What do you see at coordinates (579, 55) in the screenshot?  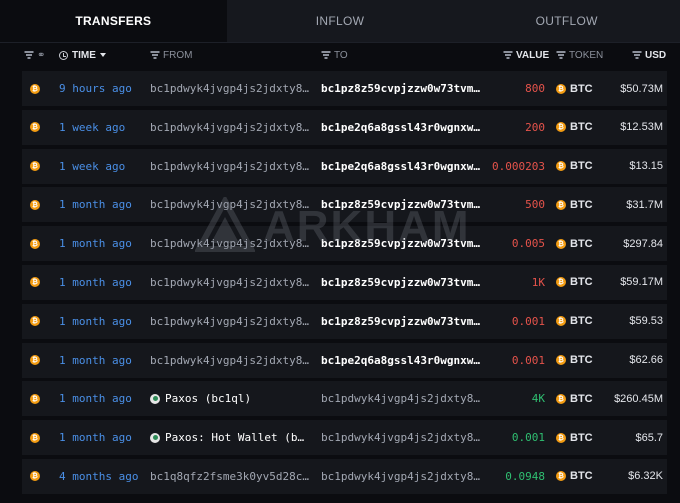 I see `token-column-header: TOKEN` at bounding box center [579, 55].